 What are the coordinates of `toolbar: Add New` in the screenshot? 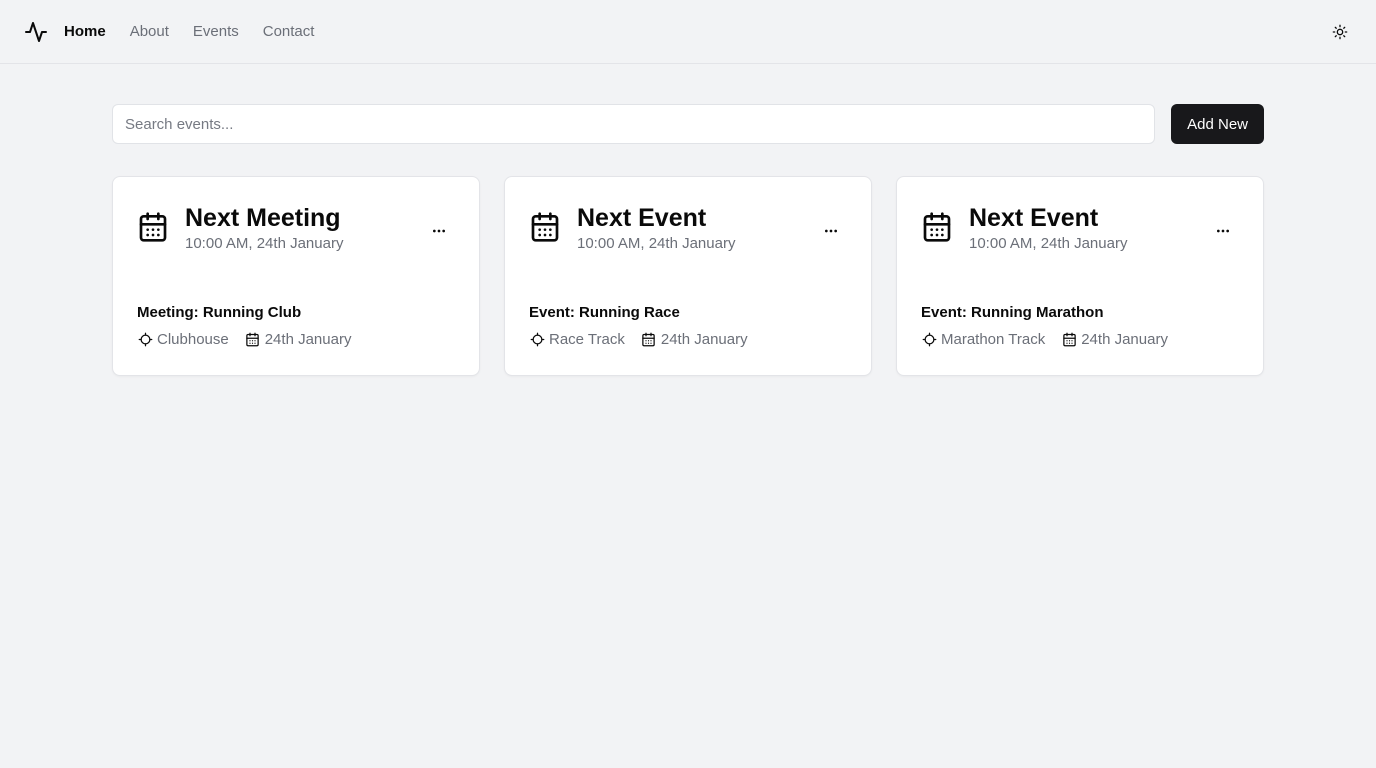 It's located at (688, 124).